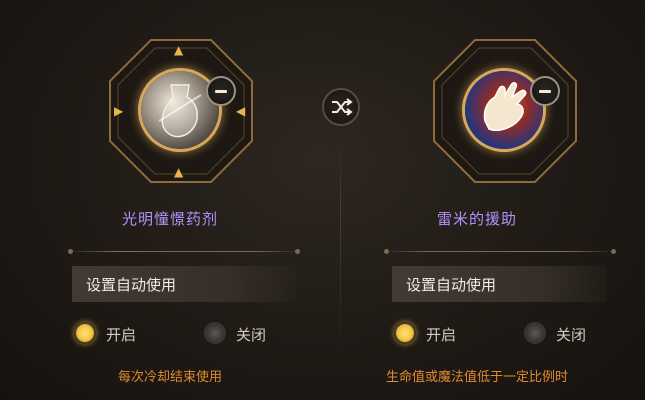 This screenshot has height=400, width=645. Describe the element at coordinates (179, 172) in the screenshot. I see `arrow-down-icon: ▲` at that location.